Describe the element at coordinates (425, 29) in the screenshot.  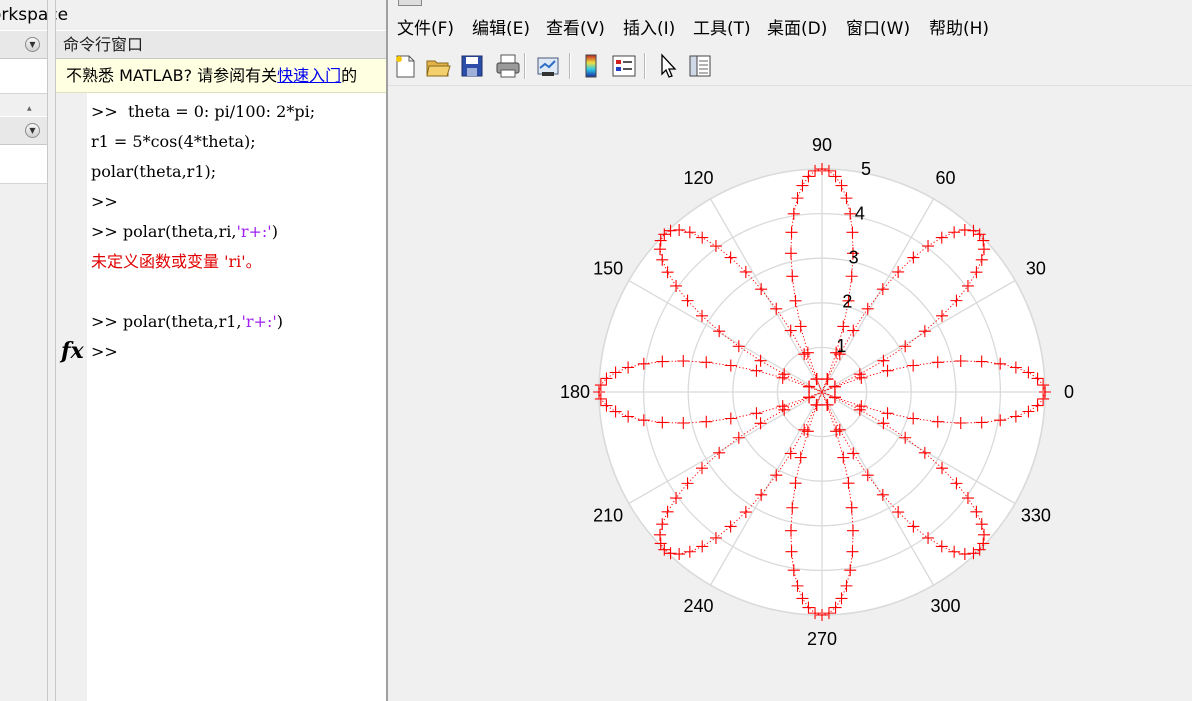
I see `menu-item: 文件(F)` at that location.